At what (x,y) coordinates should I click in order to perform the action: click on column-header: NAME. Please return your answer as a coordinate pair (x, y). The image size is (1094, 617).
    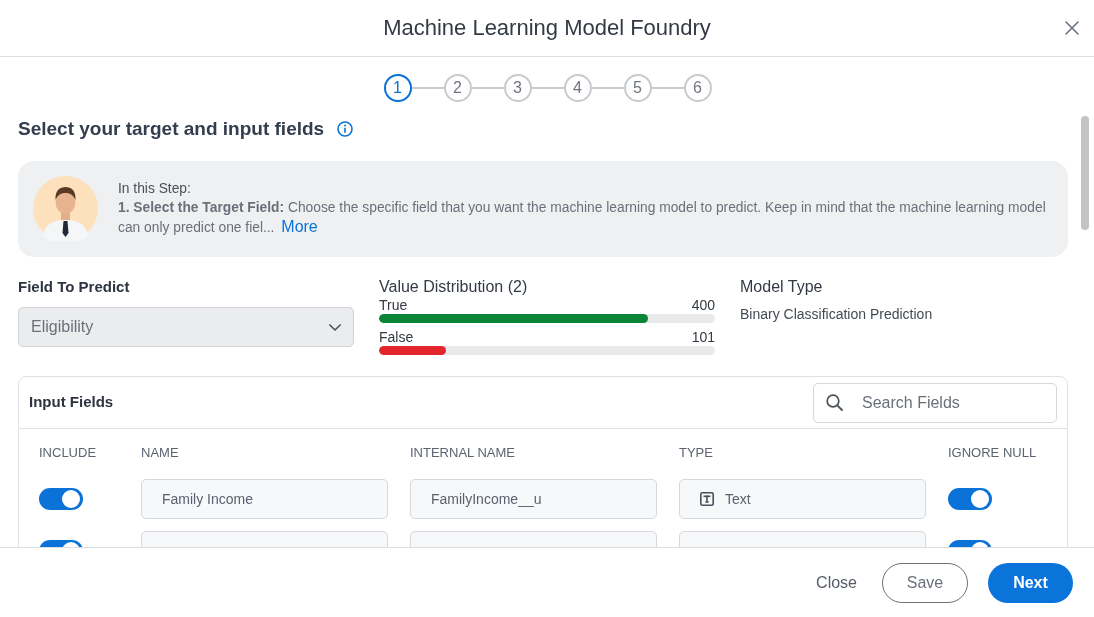
    Looking at the image, I should click on (160, 453).